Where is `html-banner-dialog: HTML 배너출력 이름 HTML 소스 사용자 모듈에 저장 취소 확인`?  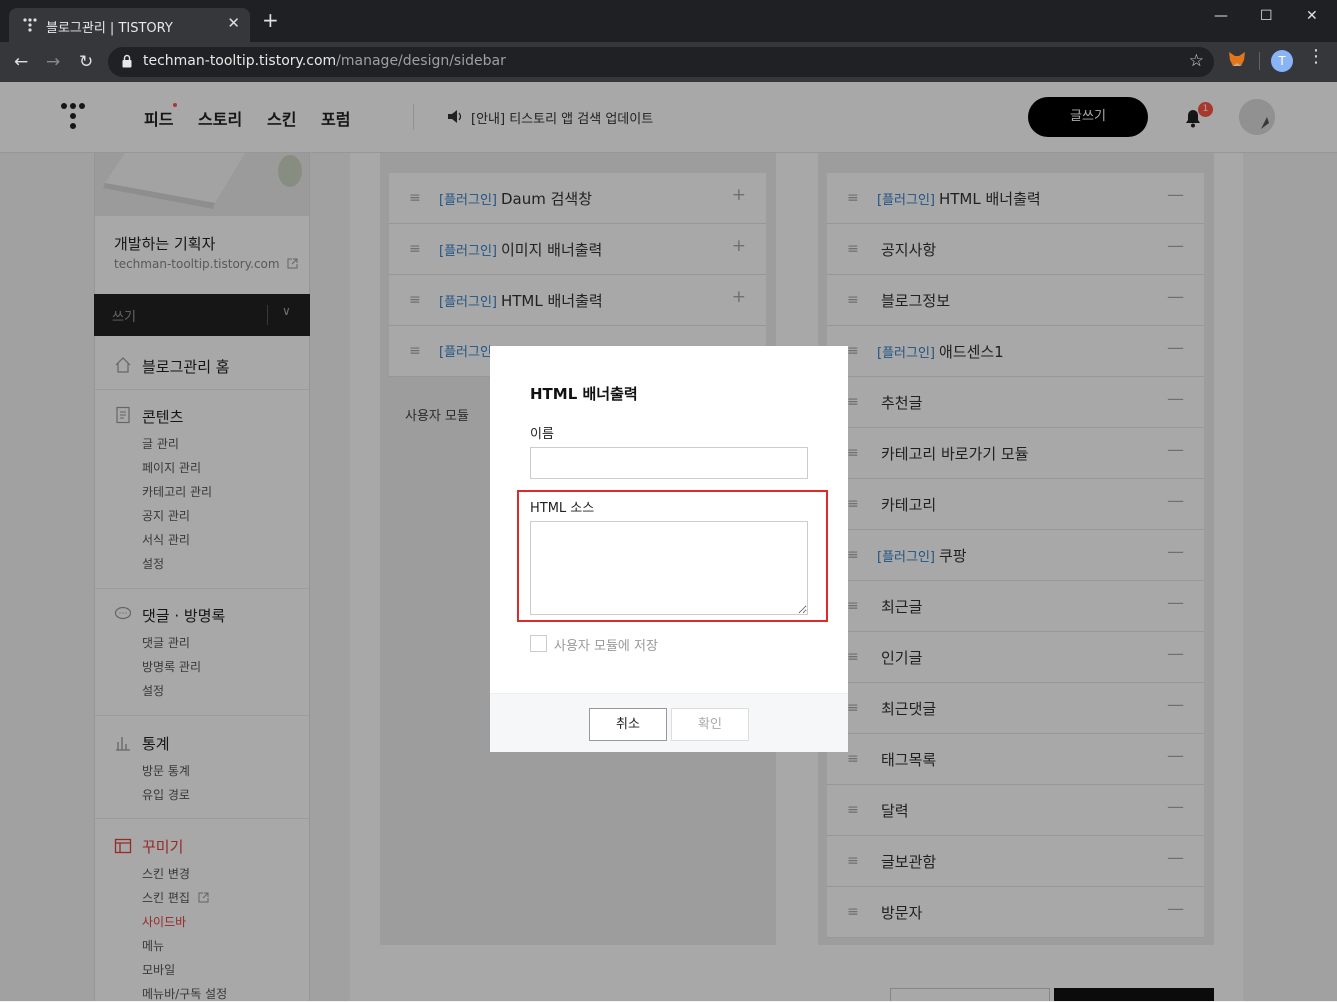
html-banner-dialog: HTML 배너출력 이름 HTML 소스 사용자 모듈에 저장 취소 확인 is located at coordinates (669, 549).